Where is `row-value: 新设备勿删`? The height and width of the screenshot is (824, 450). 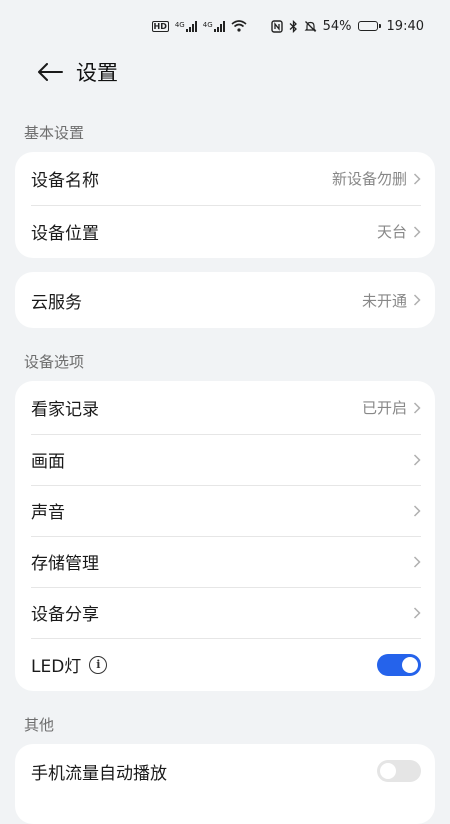 row-value: 新设备勿删 is located at coordinates (369, 179).